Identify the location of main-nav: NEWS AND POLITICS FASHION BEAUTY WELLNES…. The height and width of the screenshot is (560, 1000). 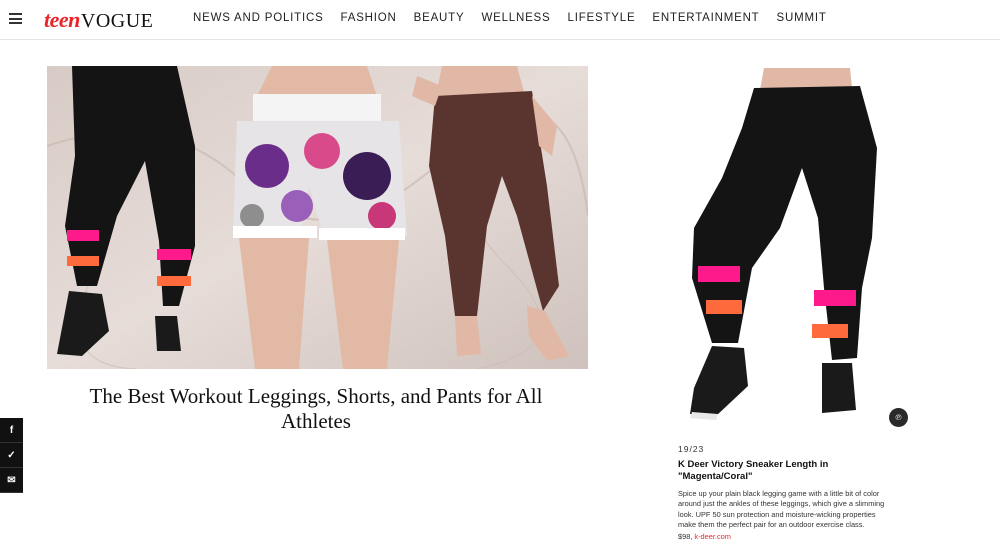
(510, 18).